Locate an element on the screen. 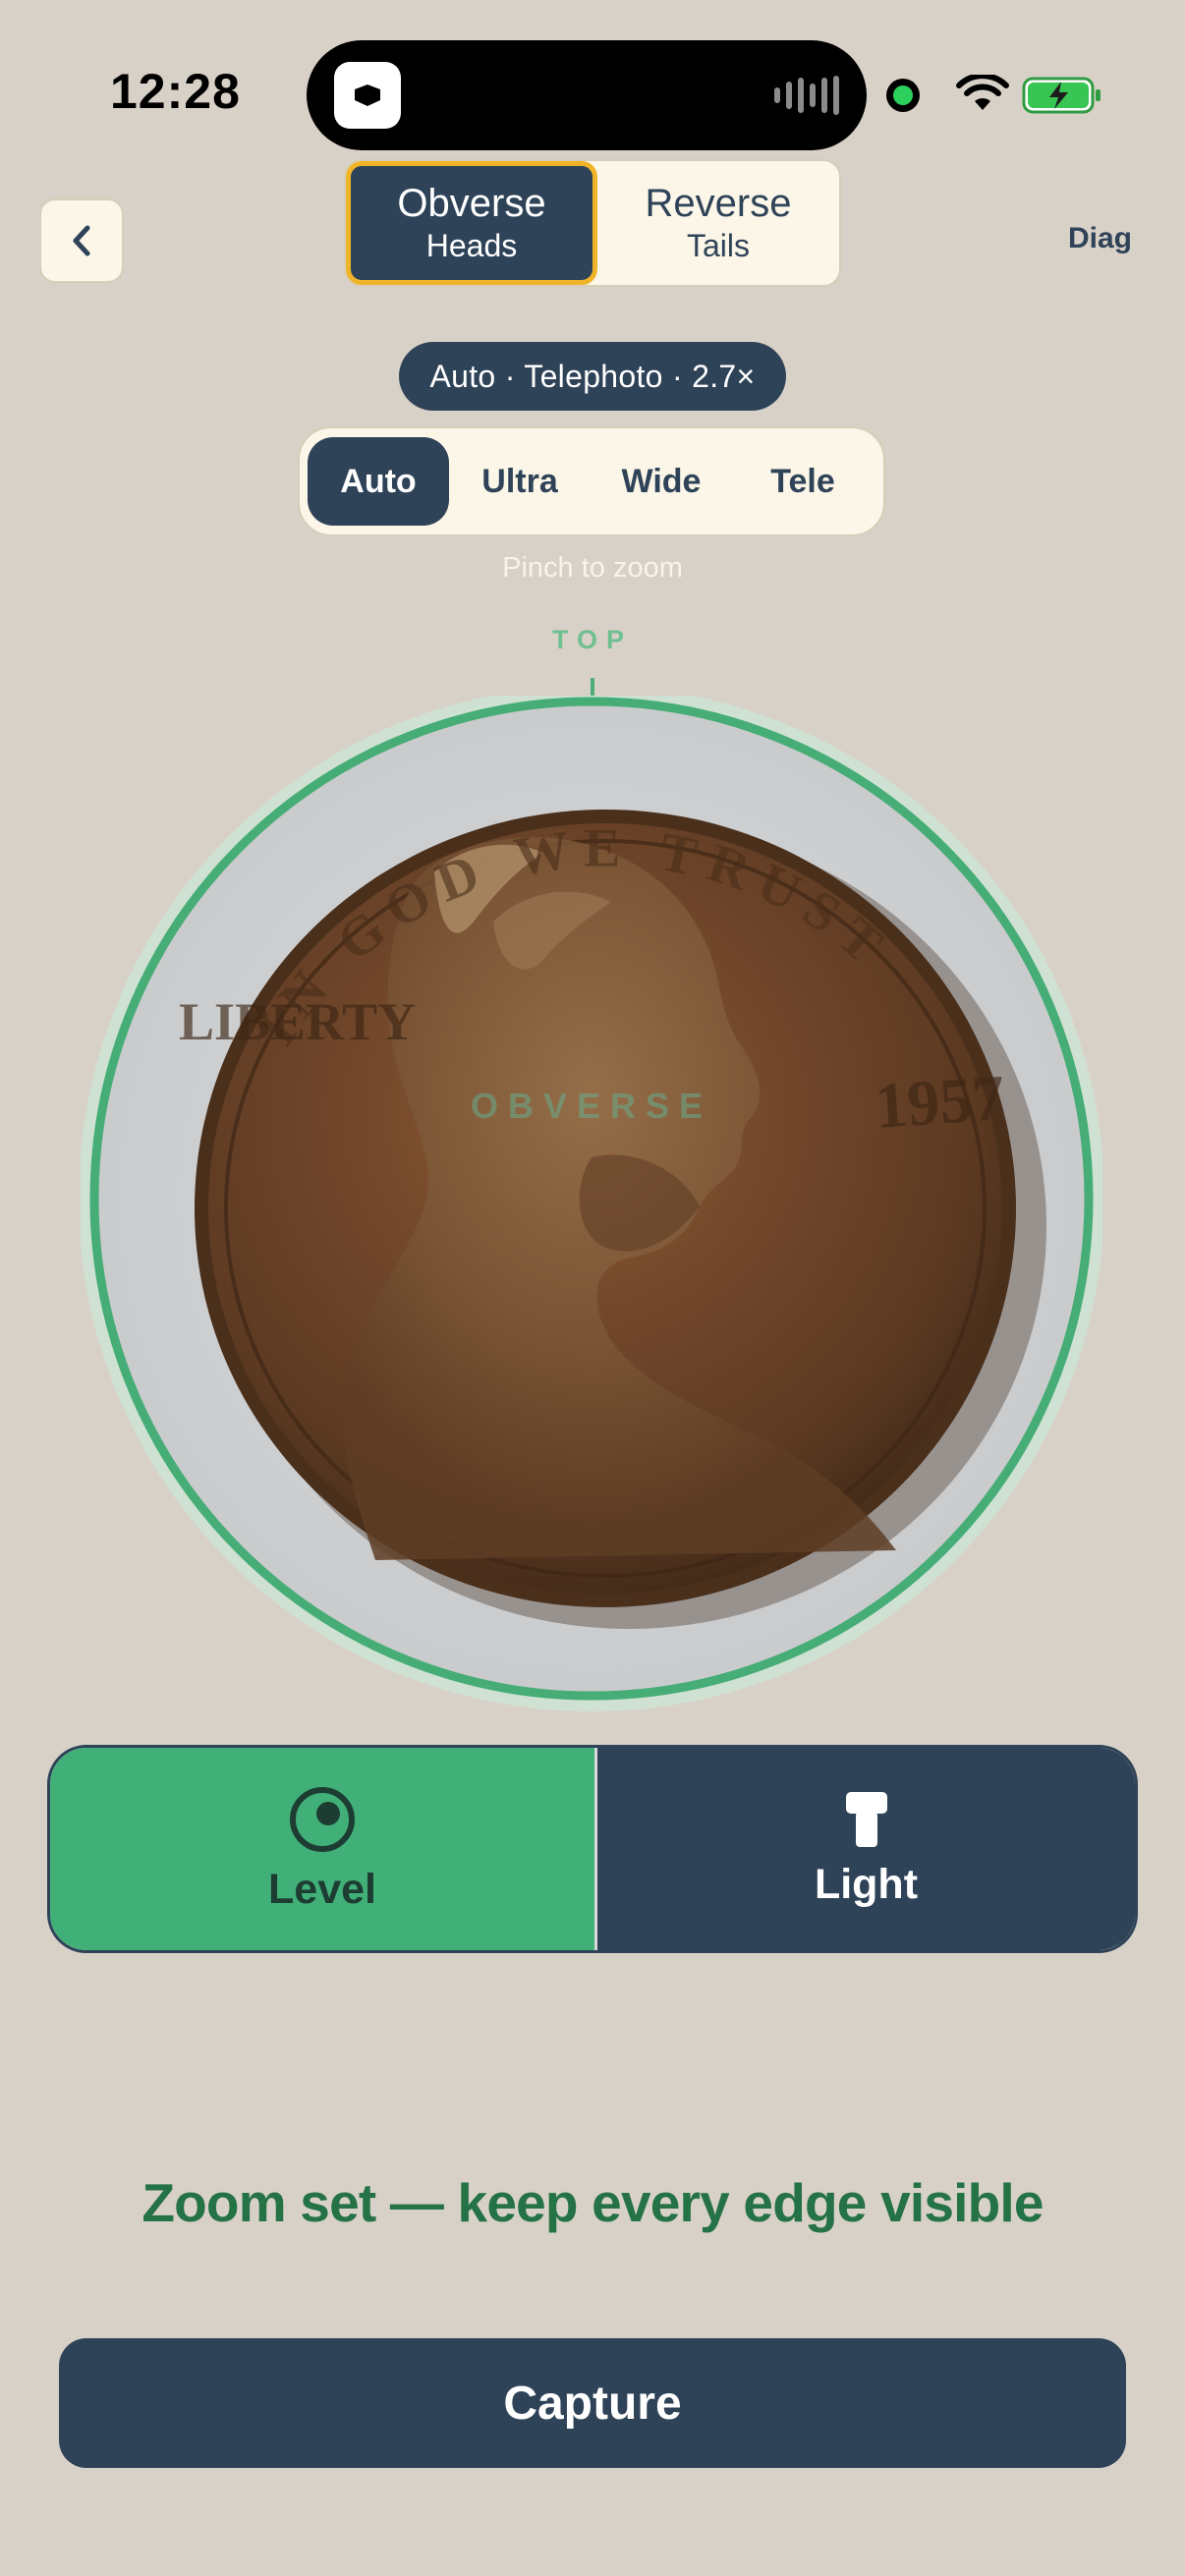  dynamic-island is located at coordinates (587, 95).